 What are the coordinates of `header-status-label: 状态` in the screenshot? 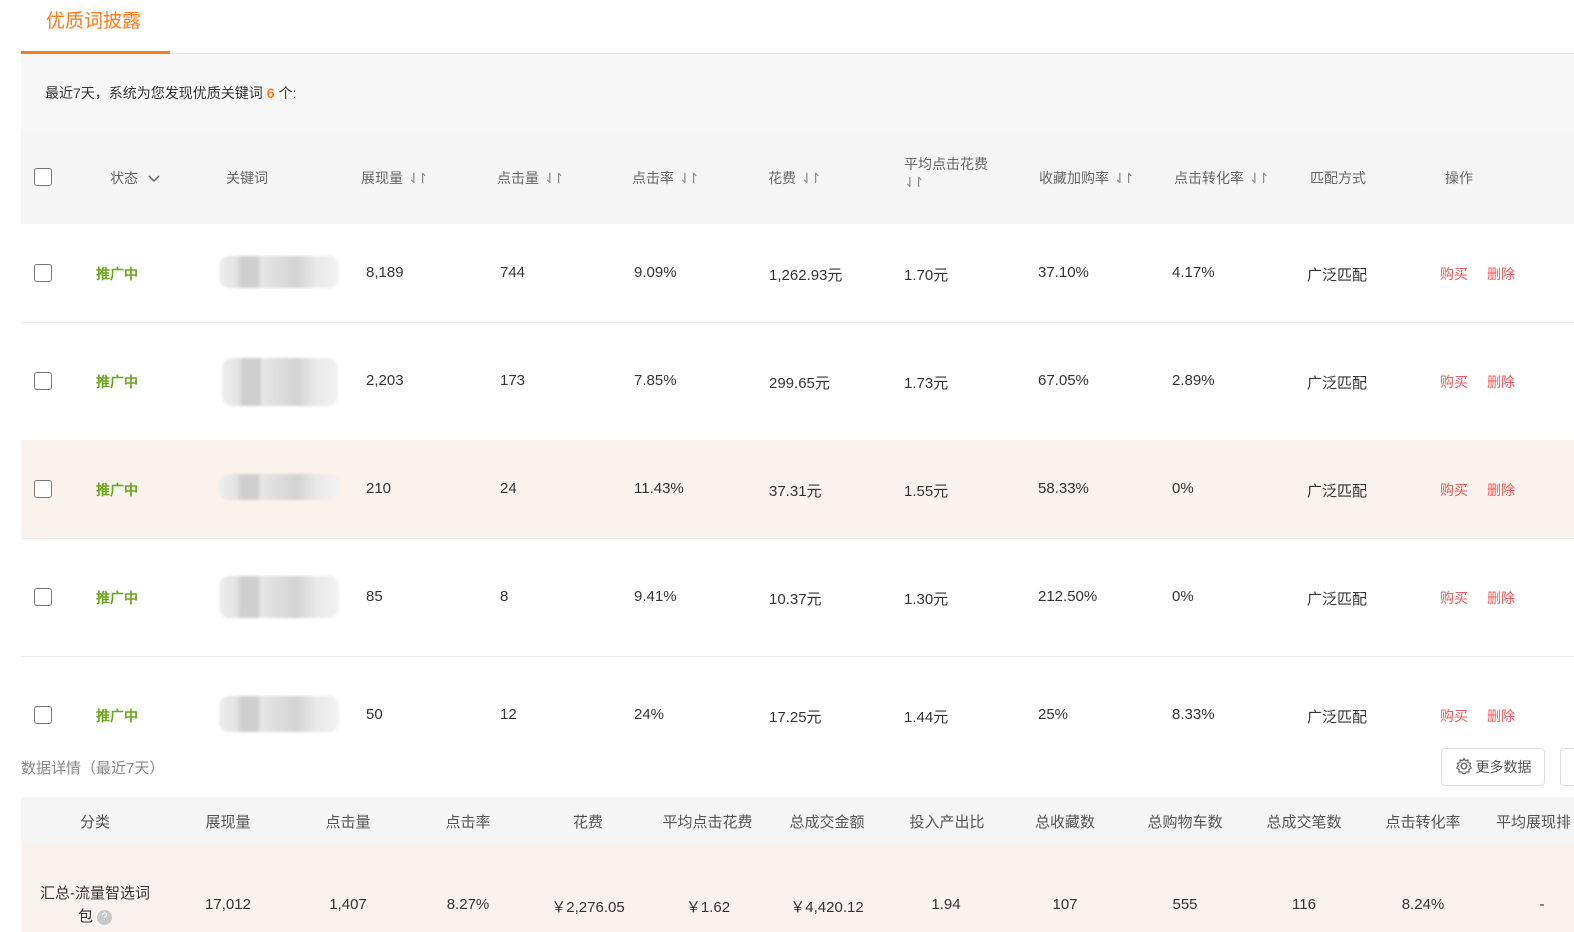 It's located at (124, 178).